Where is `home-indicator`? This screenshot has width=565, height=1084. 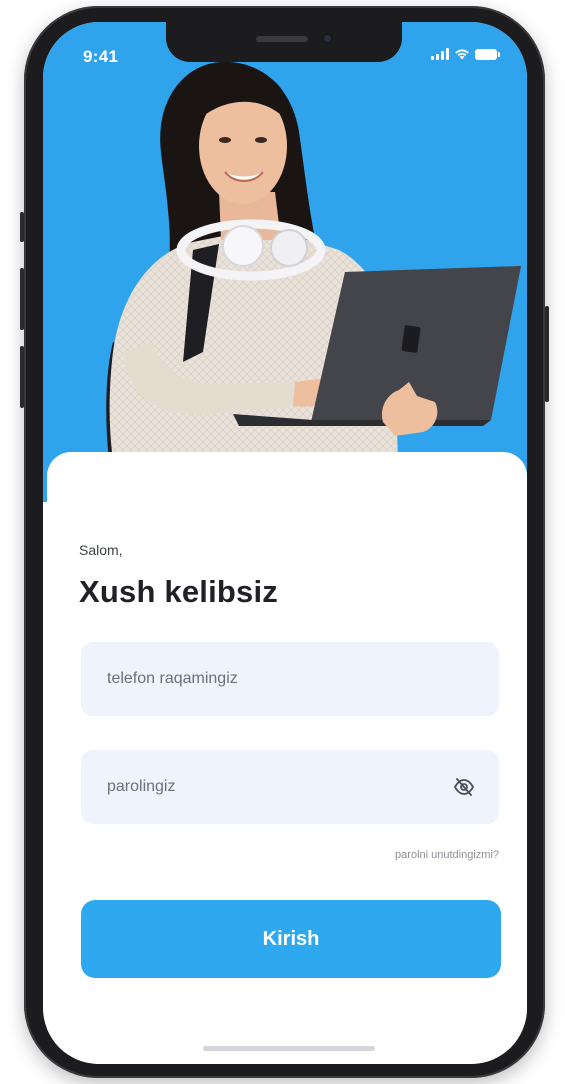 home-indicator is located at coordinates (289, 1048).